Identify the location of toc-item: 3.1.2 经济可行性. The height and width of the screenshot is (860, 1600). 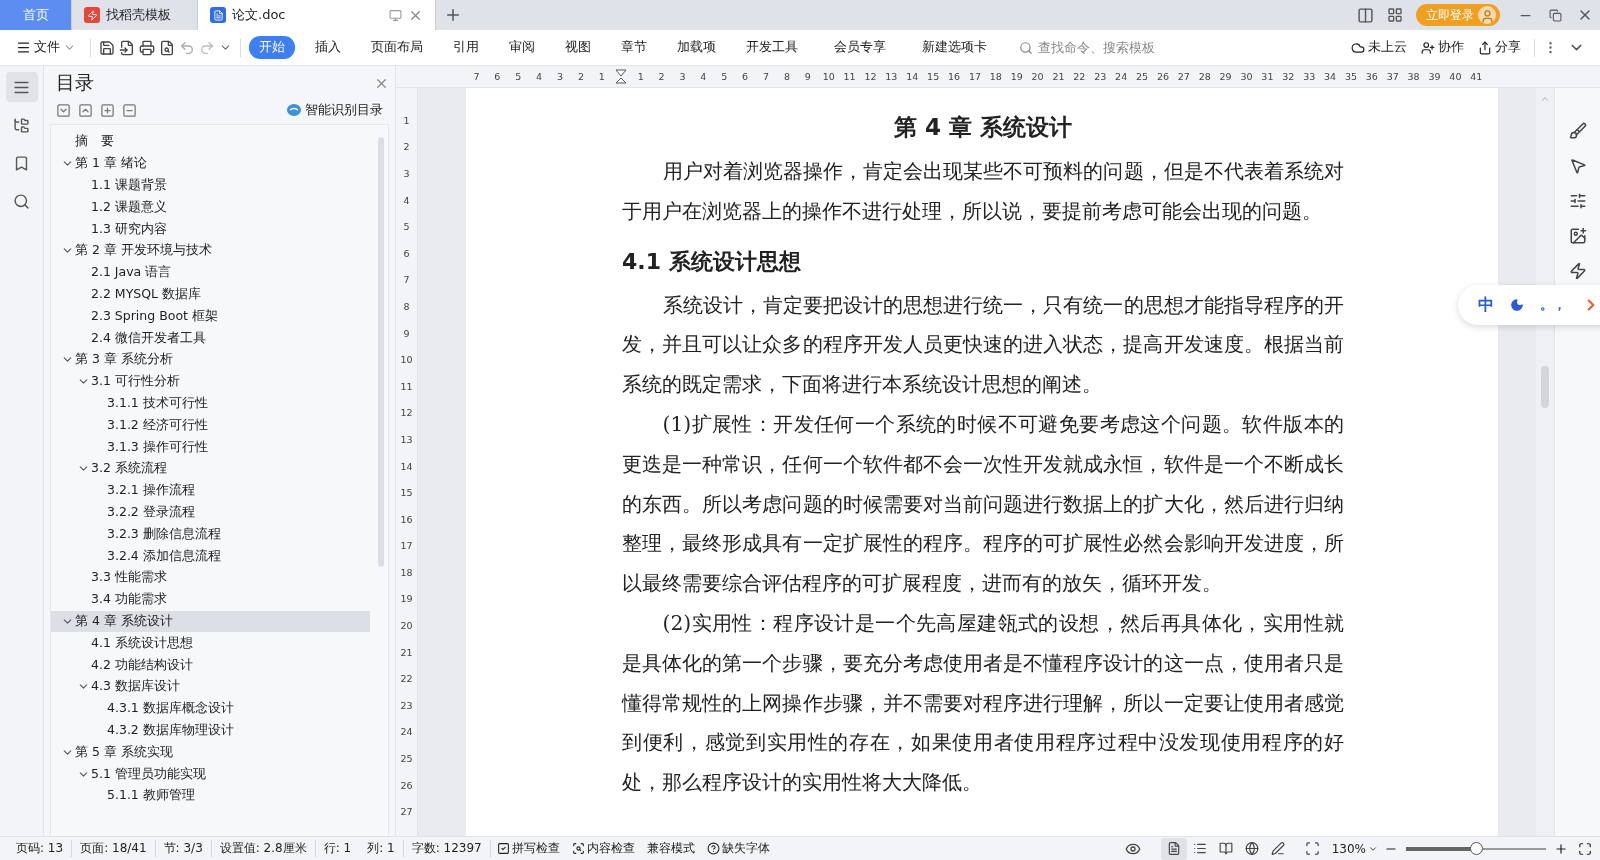
(210, 425).